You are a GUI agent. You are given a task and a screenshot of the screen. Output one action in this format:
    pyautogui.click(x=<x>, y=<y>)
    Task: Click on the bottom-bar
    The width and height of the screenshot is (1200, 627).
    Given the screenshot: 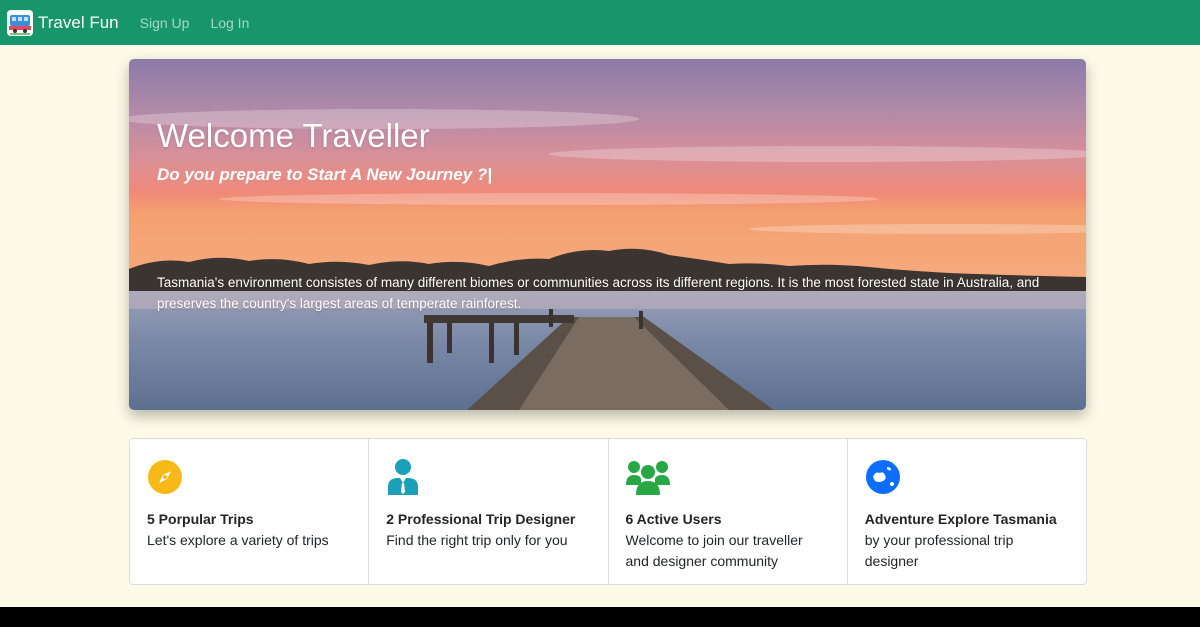 What is the action you would take?
    pyautogui.click(x=600, y=617)
    